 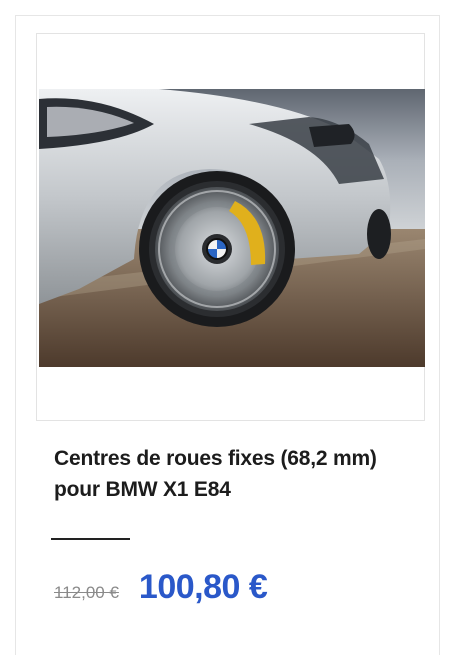 I want to click on sale-price: 100,80 €, so click(x=203, y=587).